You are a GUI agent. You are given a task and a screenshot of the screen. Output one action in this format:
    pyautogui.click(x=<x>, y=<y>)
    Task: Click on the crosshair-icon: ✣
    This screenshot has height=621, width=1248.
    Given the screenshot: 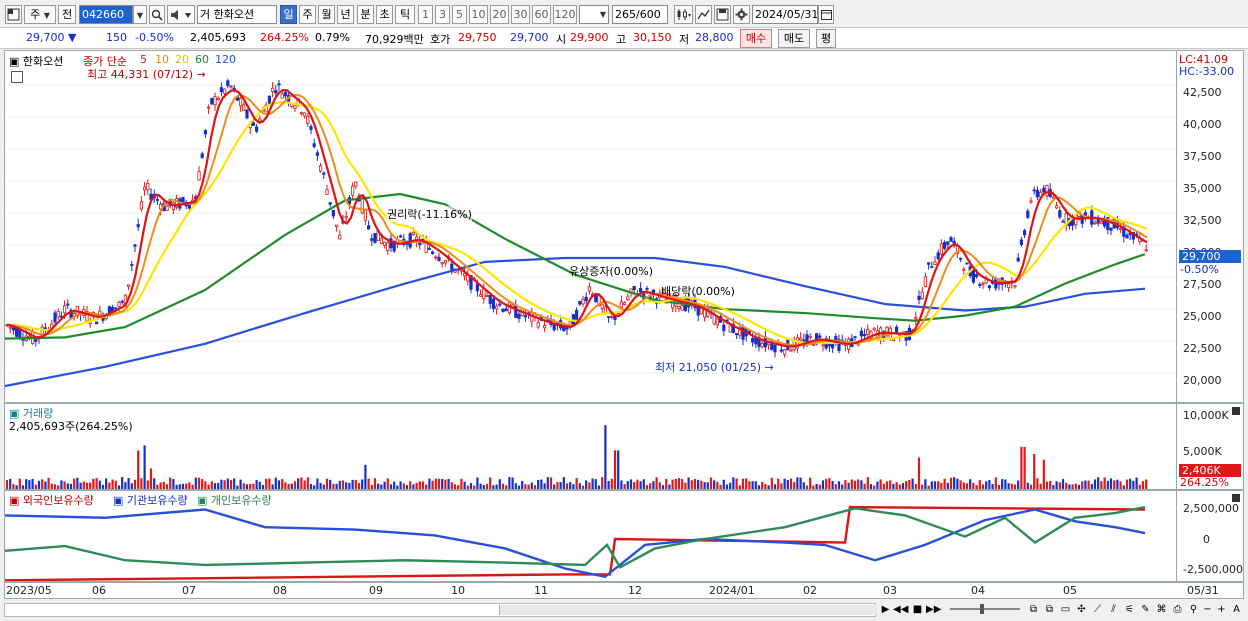 What is the action you would take?
    pyautogui.click(x=1081, y=610)
    